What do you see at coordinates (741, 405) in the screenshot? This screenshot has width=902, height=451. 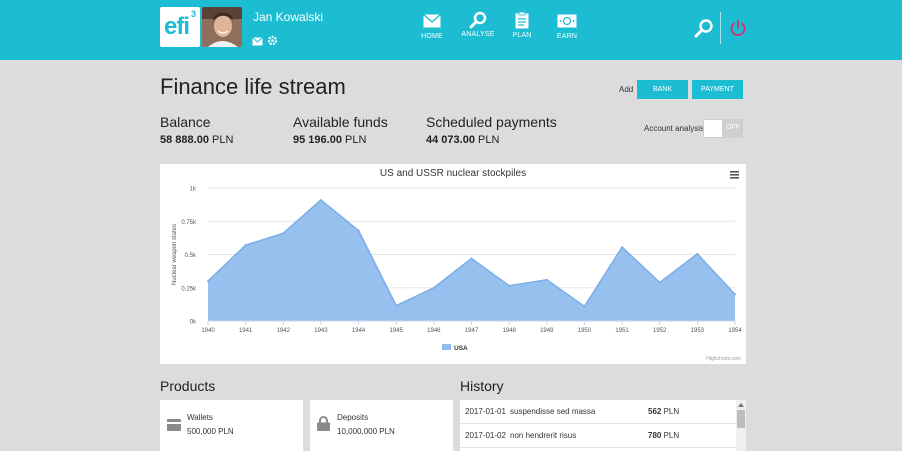 I see `scroll-up-icon` at bounding box center [741, 405].